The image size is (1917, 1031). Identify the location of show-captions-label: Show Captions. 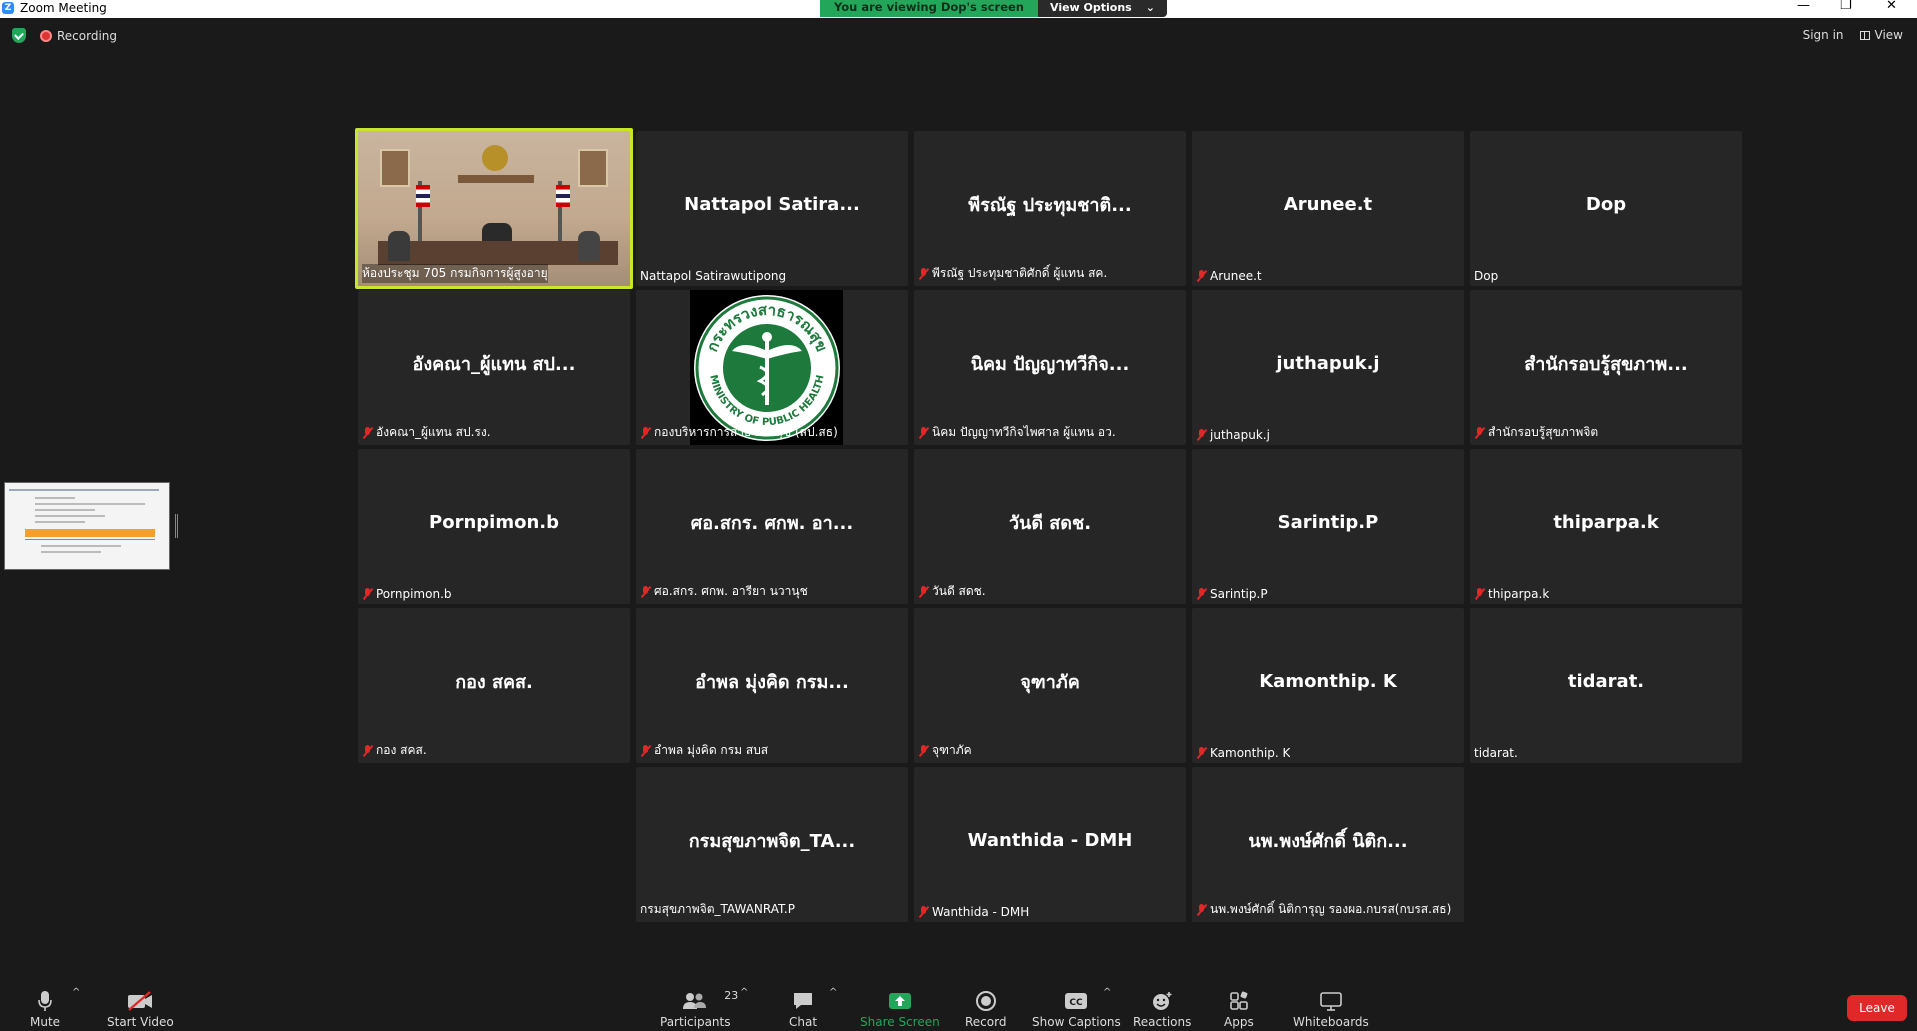
(1076, 1022).